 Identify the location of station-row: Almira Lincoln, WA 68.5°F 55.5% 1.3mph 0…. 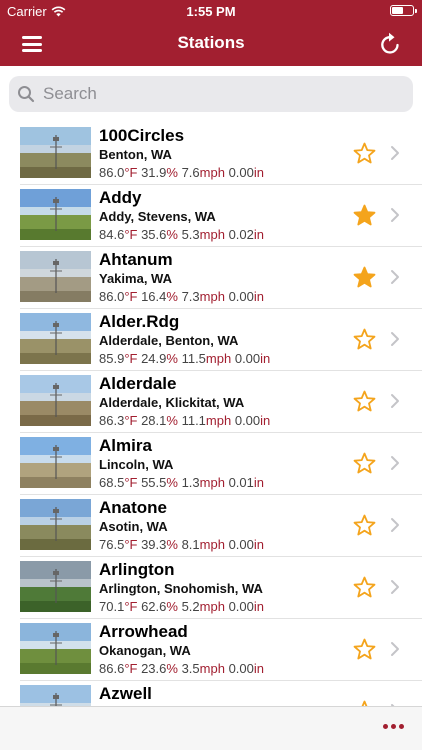
(221, 464).